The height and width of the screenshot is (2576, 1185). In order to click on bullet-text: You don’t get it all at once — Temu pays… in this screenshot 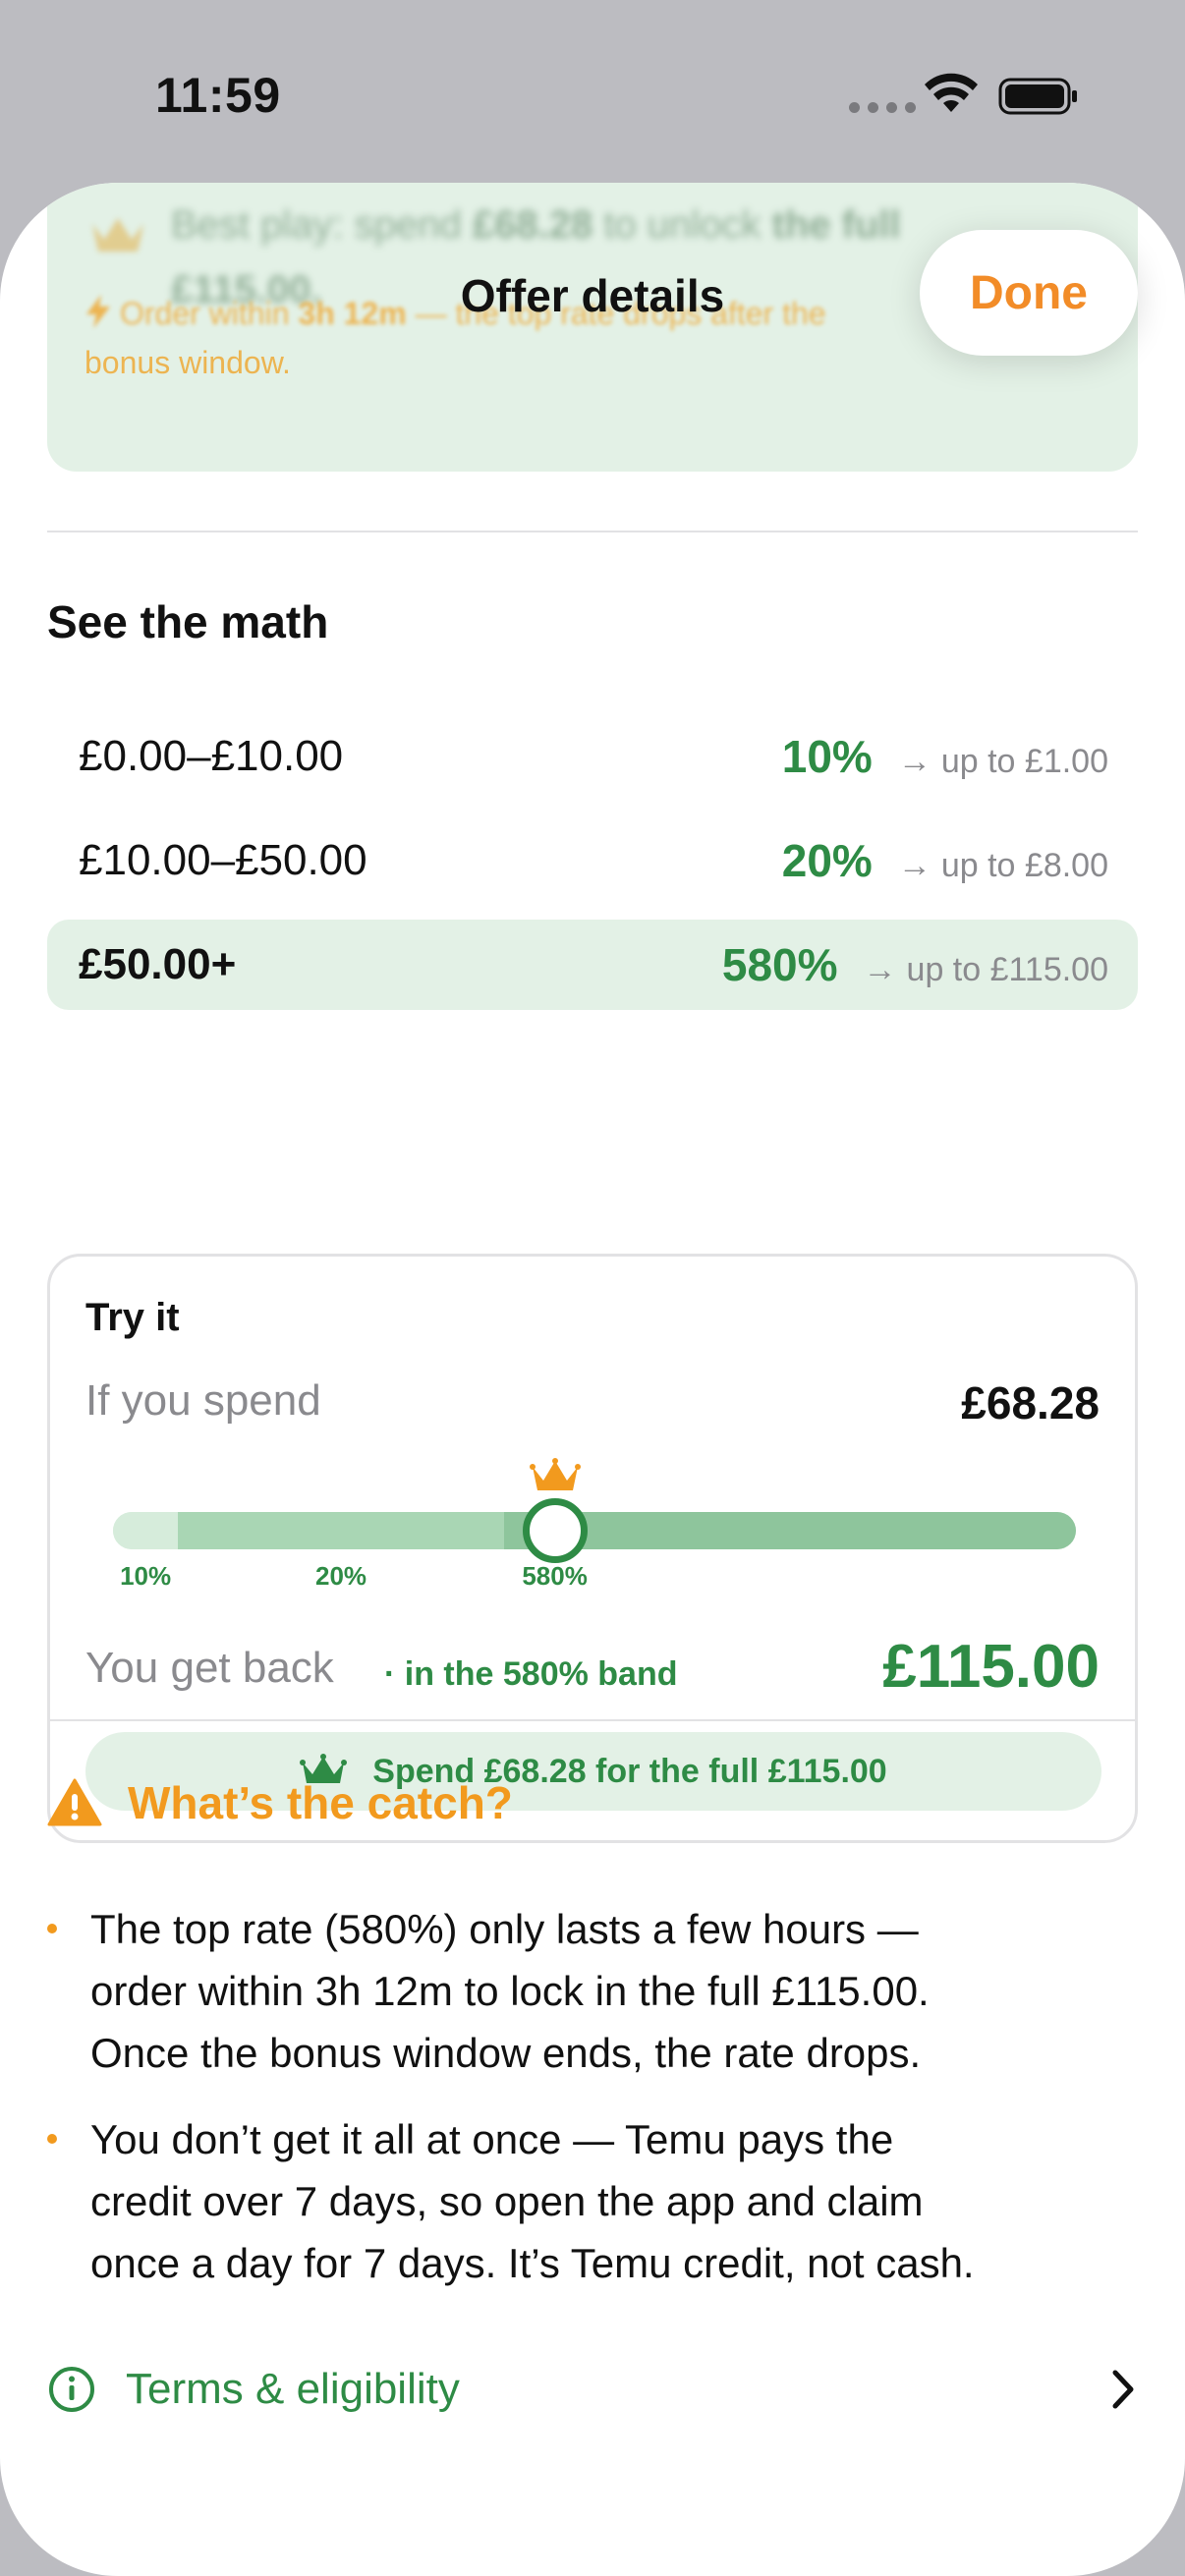, I will do `click(532, 2201)`.